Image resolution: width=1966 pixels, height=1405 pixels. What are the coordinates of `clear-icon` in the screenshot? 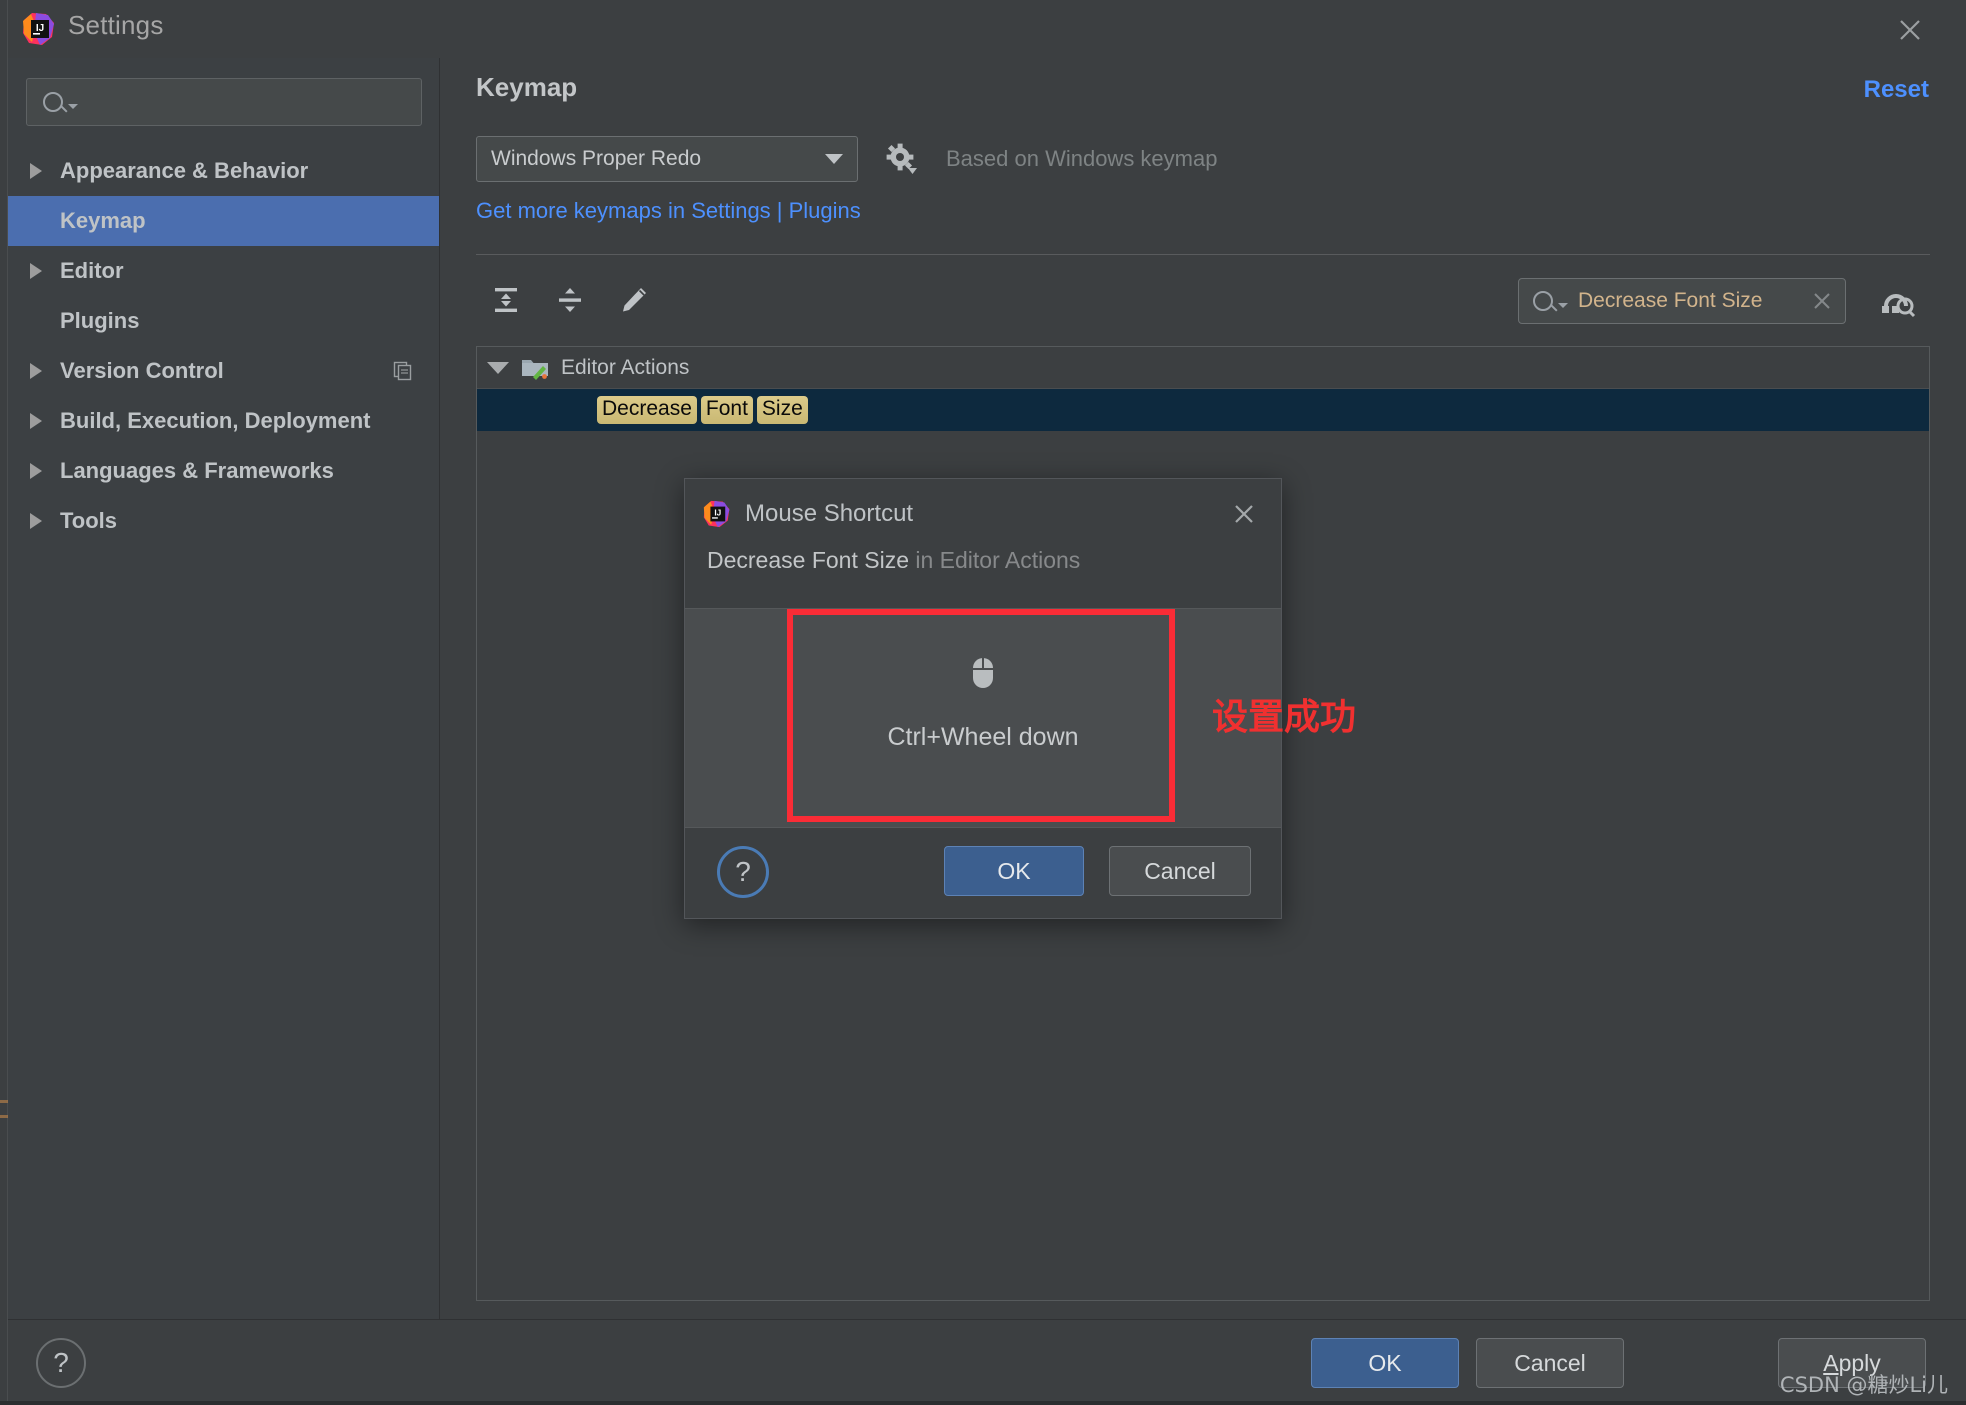 It's located at (1822, 301).